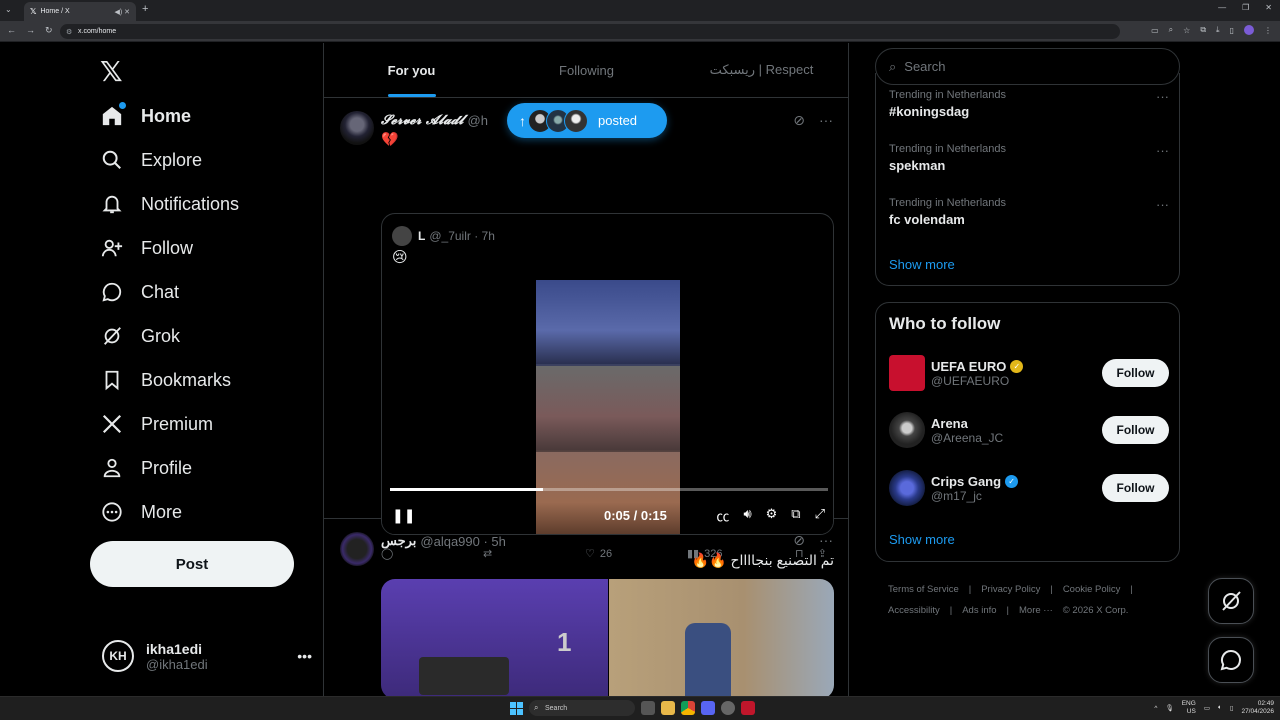 This screenshot has width=1280, height=720. Describe the element at coordinates (462, 236) in the screenshot. I see `quote-author-handle: @_7uilr · 7h` at that location.